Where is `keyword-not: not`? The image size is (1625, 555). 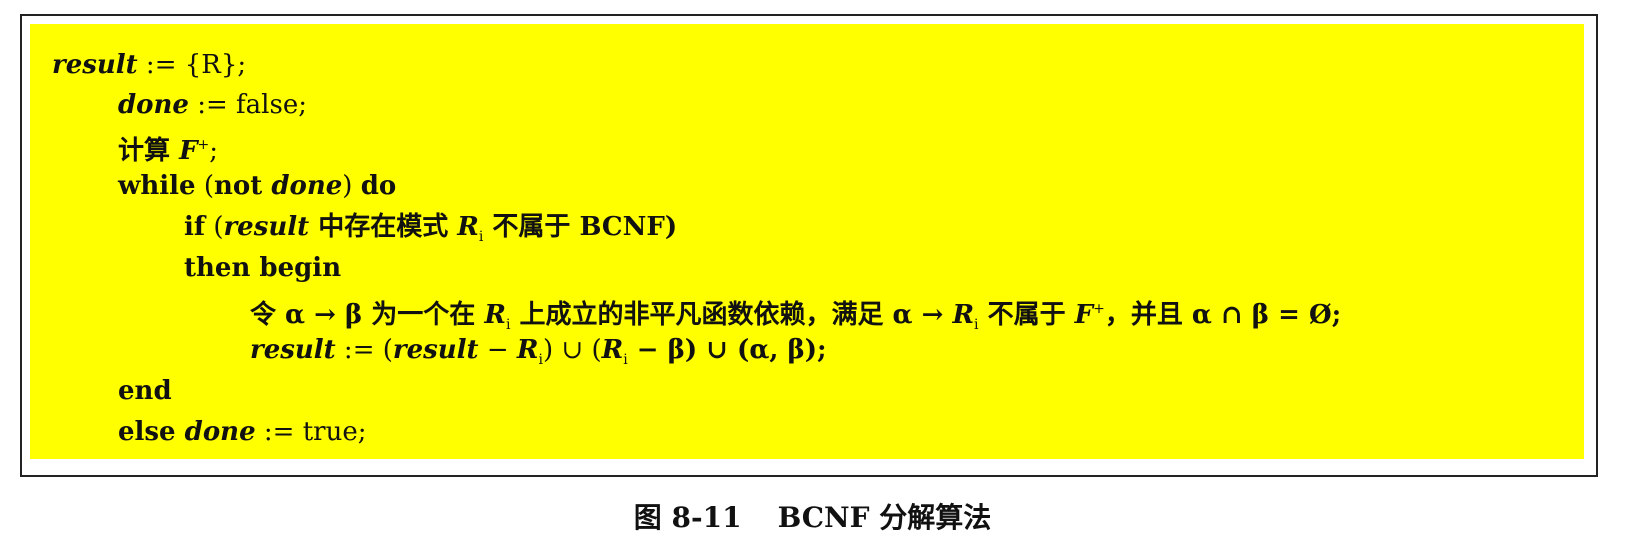 keyword-not: not is located at coordinates (243, 186).